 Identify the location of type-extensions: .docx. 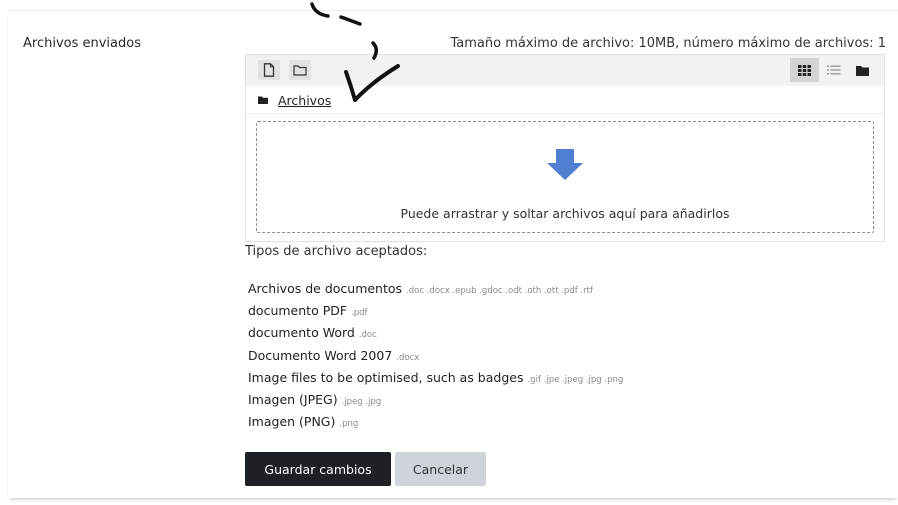
(408, 357).